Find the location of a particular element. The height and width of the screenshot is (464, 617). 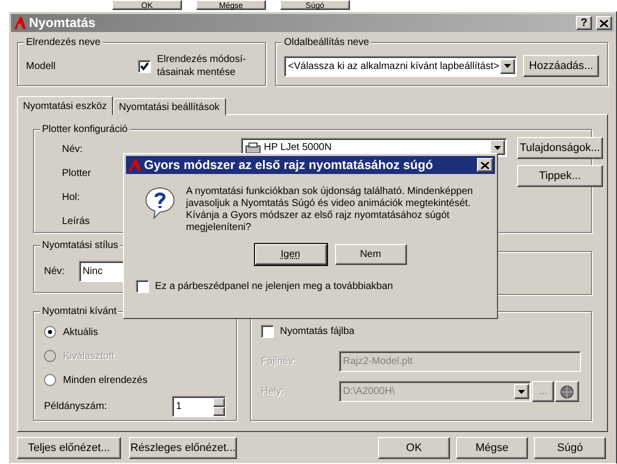

help-button: Súgó is located at coordinates (570, 448).